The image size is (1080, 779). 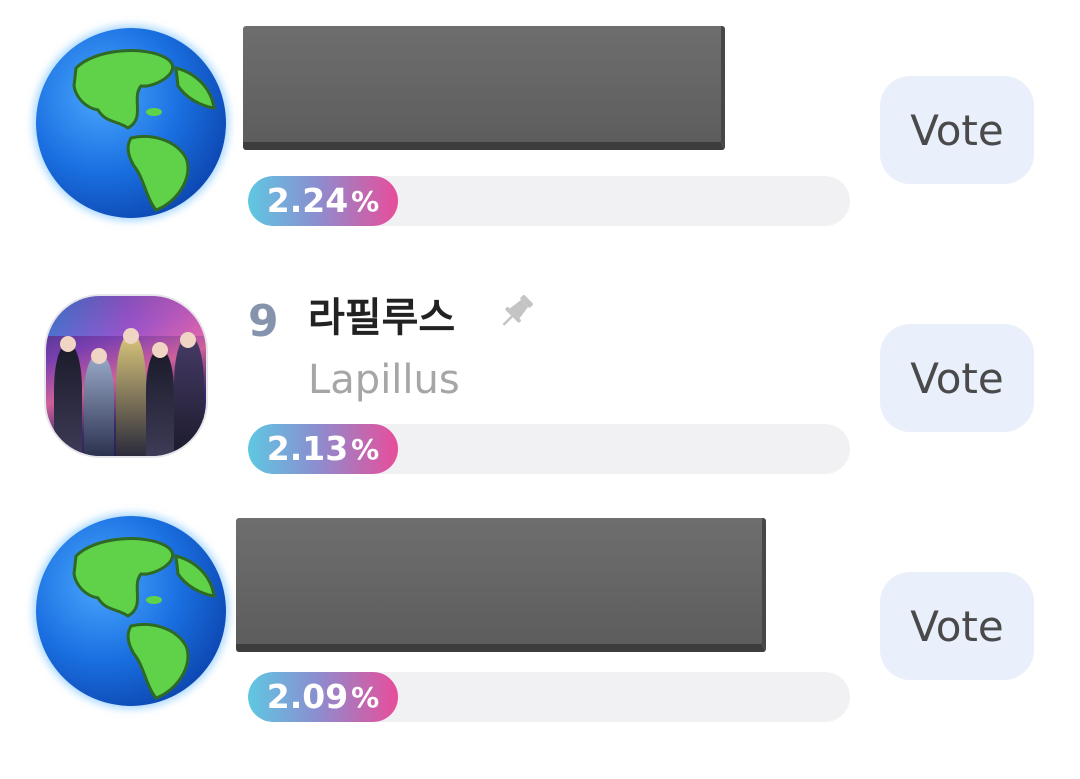 I want to click on vote-percent: 2.13, so click(x=307, y=448).